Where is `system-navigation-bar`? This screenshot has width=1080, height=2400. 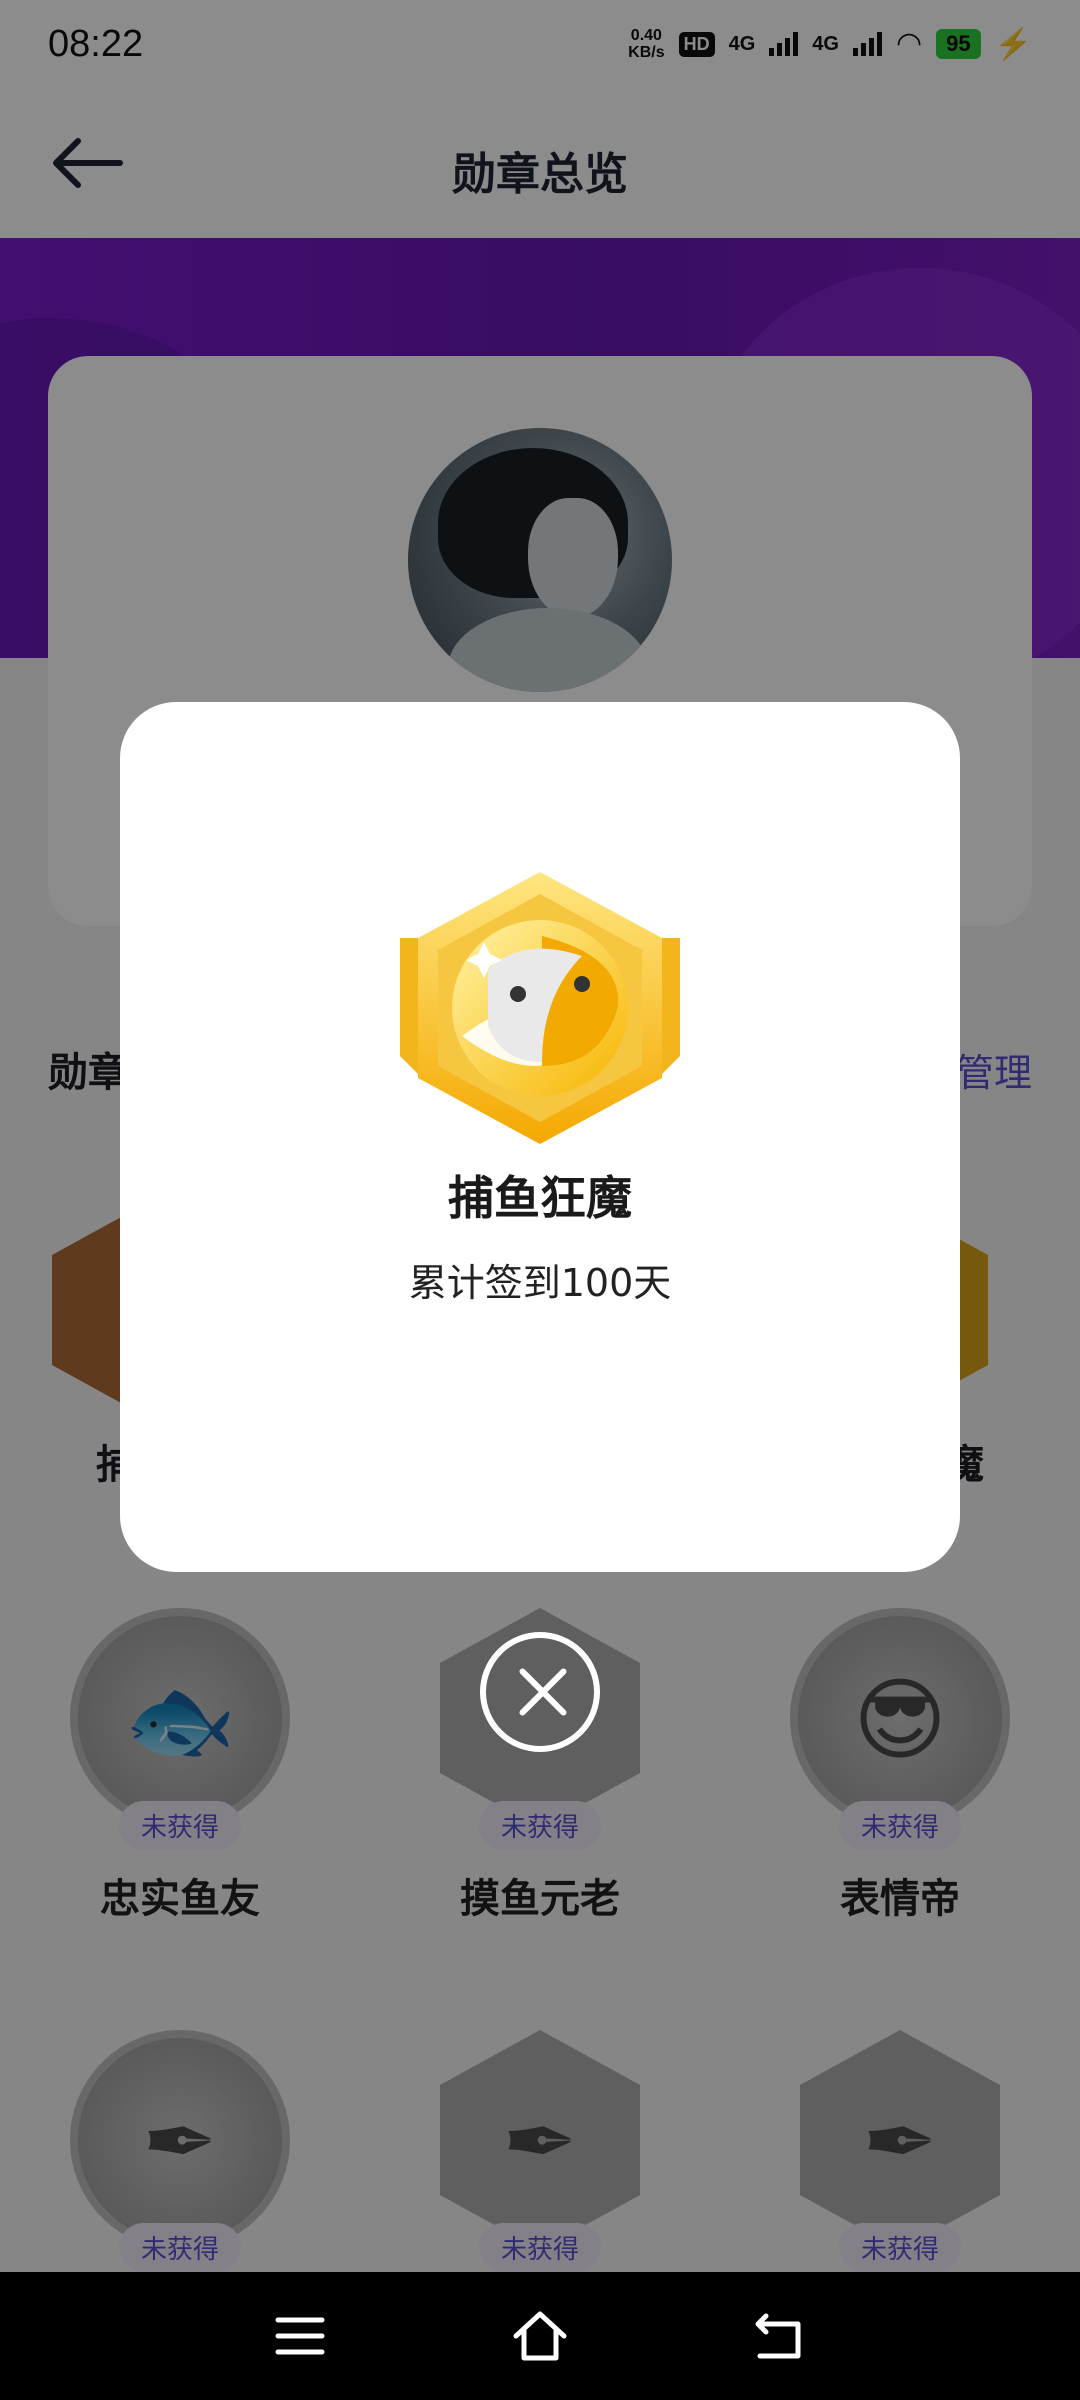 system-navigation-bar is located at coordinates (540, 2336).